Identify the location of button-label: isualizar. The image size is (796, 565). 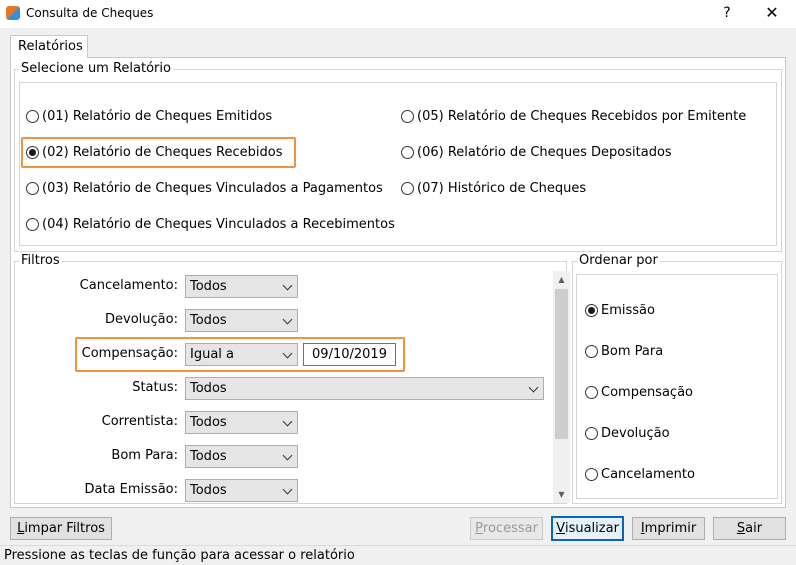
(591, 528).